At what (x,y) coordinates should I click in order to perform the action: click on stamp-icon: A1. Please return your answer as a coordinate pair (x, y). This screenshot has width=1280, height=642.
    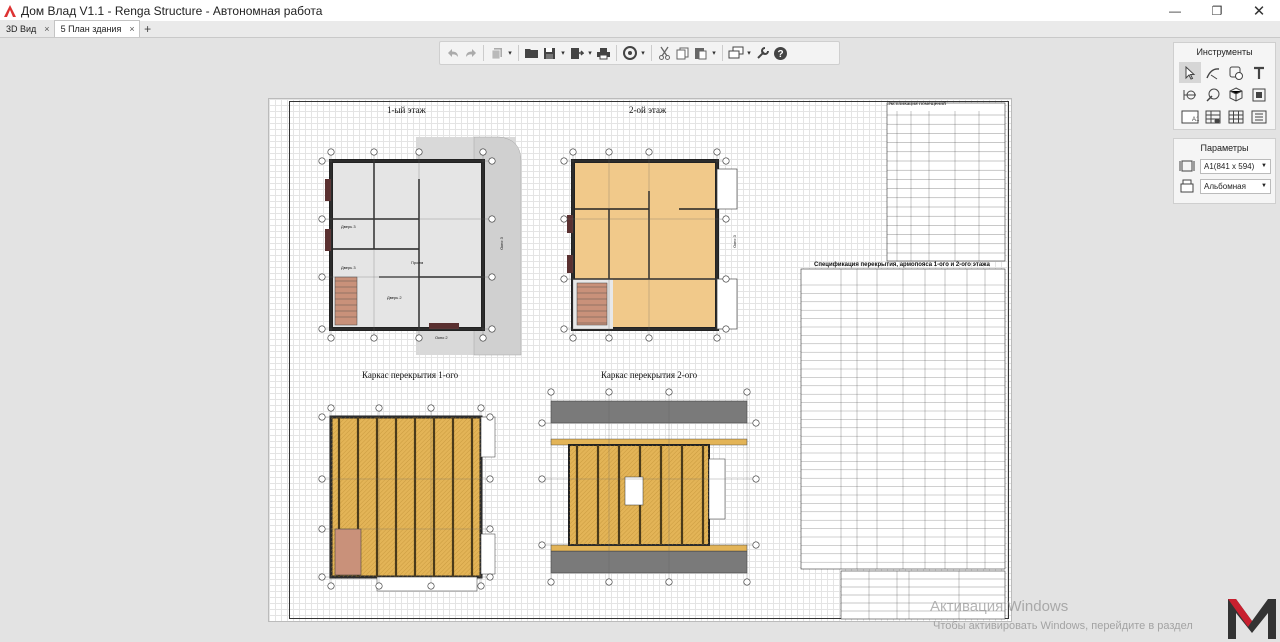
    Looking at the image, I should click on (1190, 116).